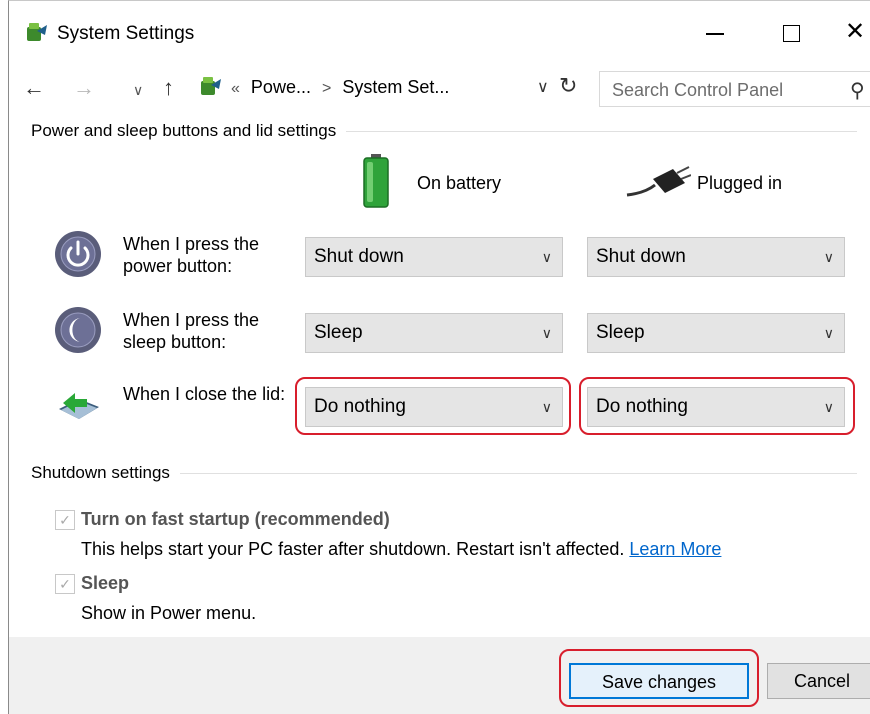 The width and height of the screenshot is (870, 714). Describe the element at coordinates (716, 333) in the screenshot. I see `sleep-button-plugged-select: Sleep ∨` at that location.